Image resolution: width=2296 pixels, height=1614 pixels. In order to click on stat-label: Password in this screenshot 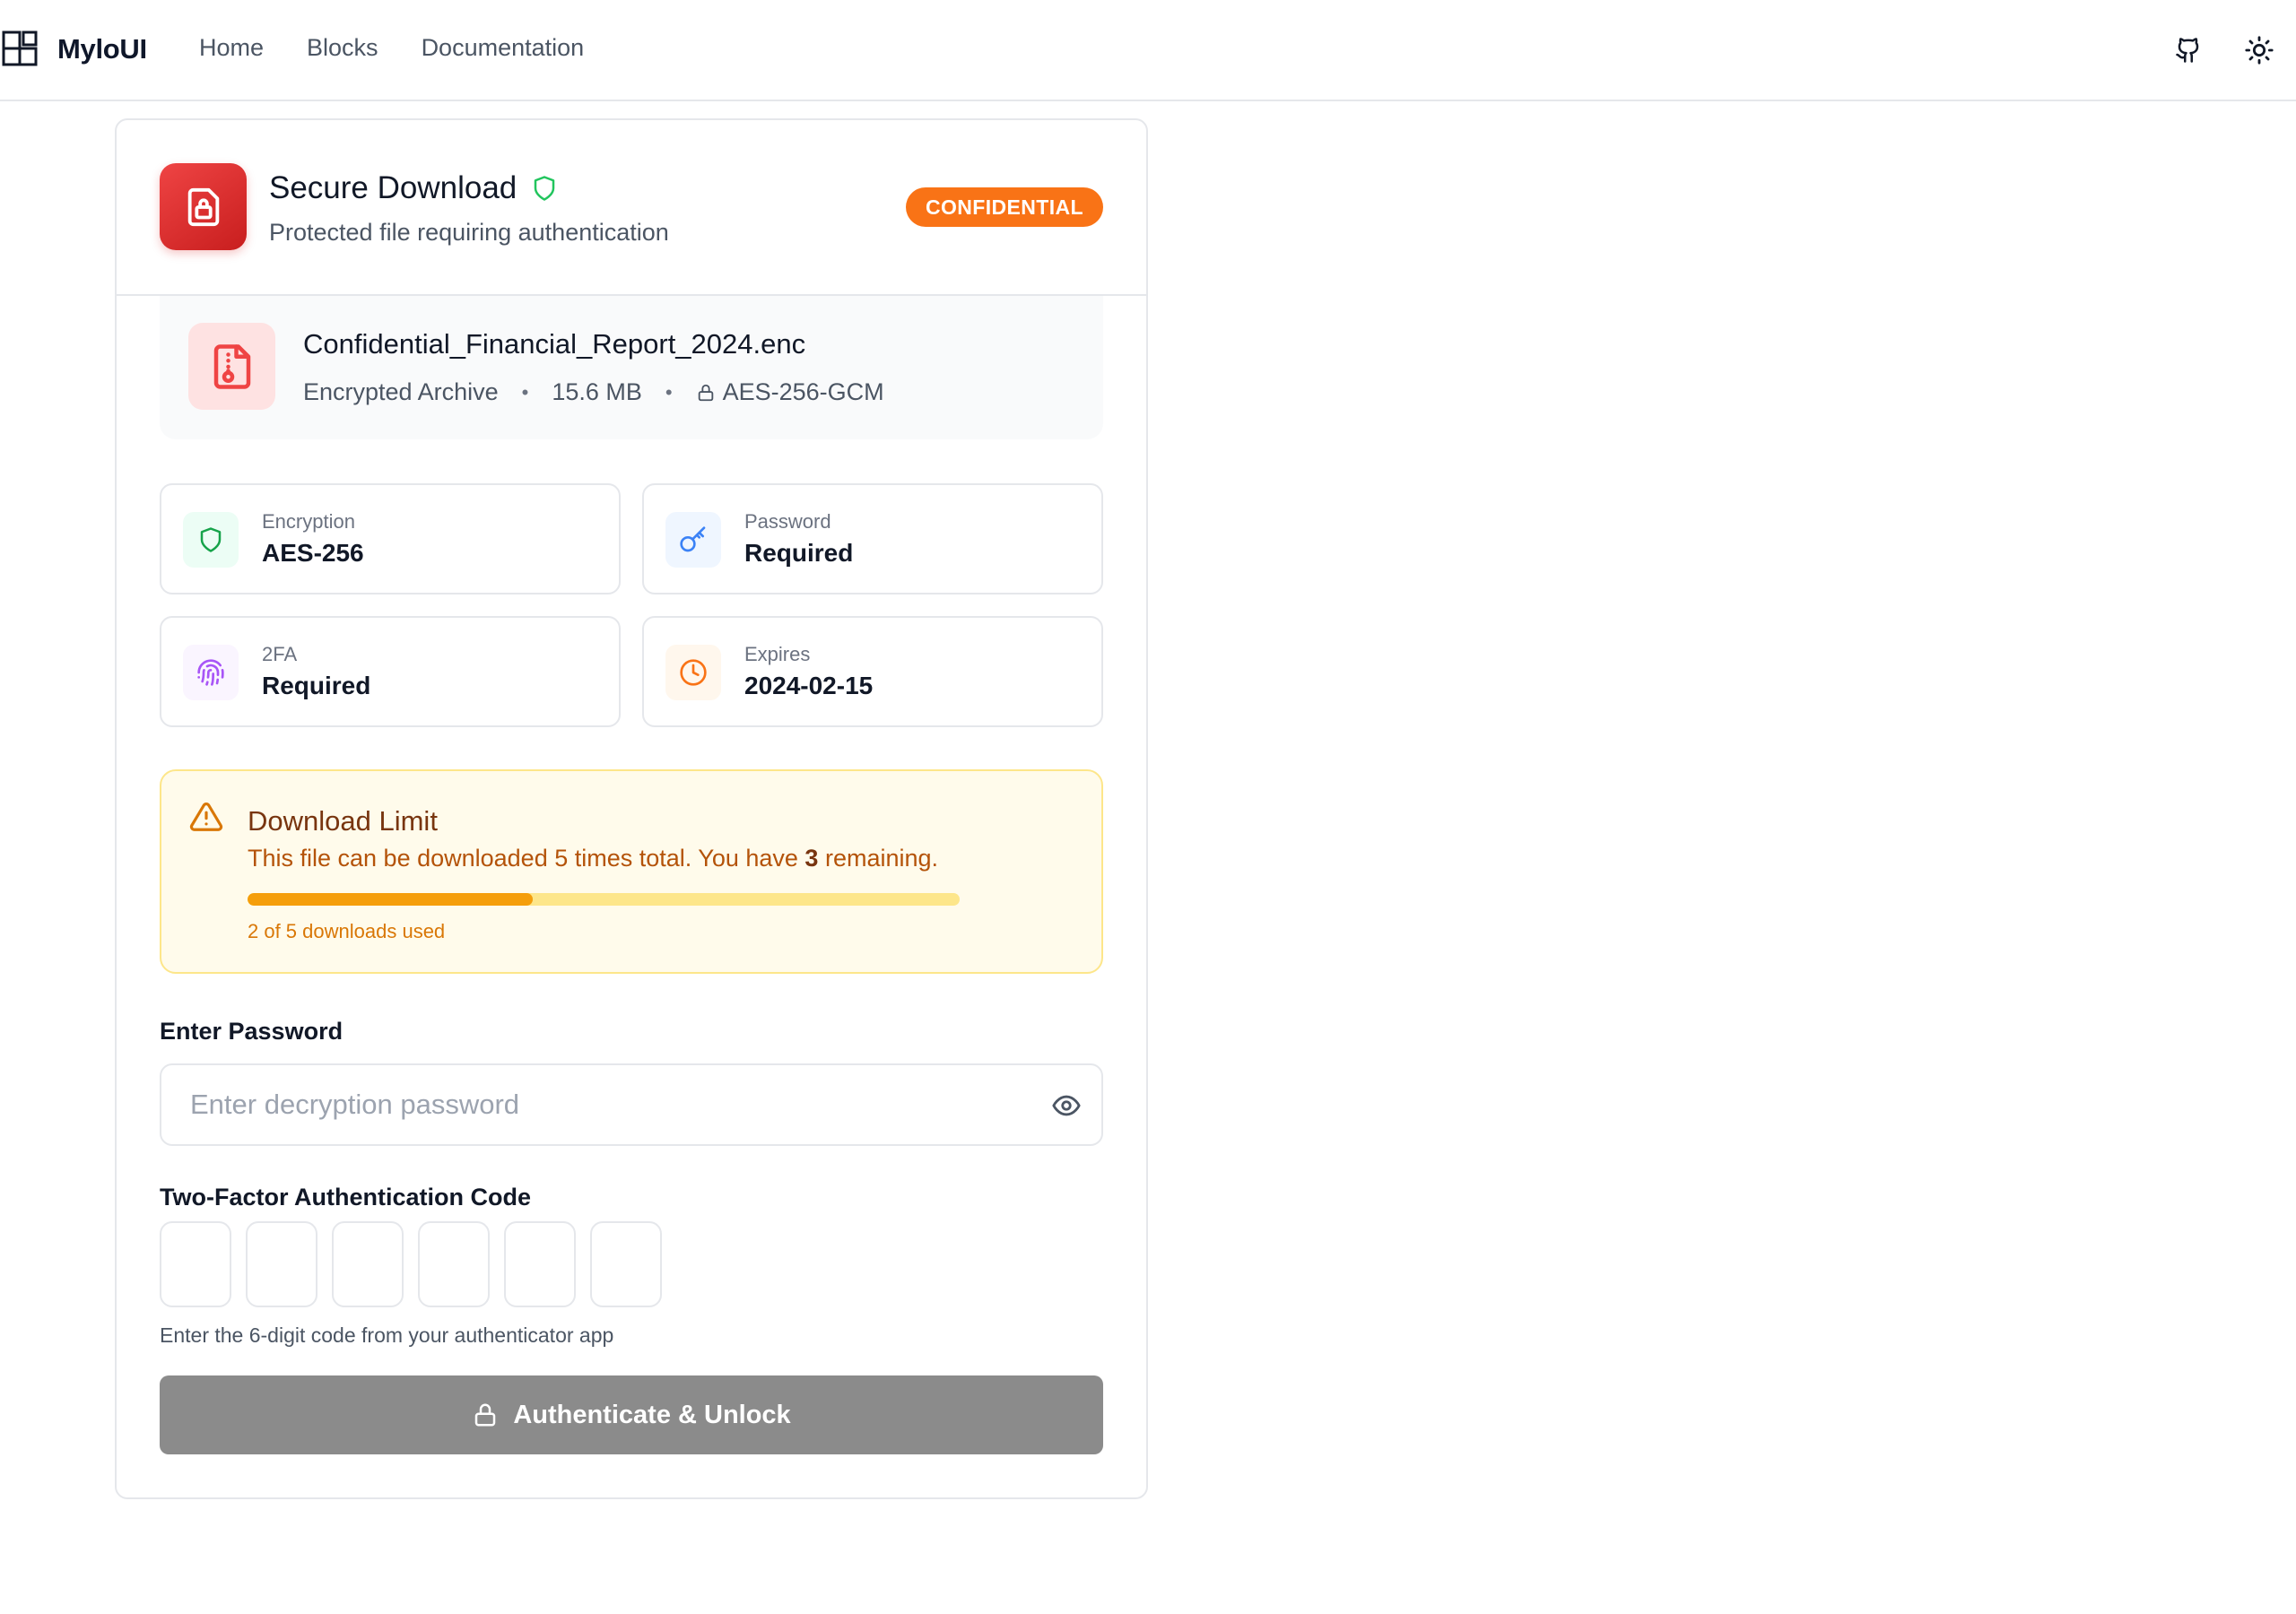, I will do `click(787, 521)`.